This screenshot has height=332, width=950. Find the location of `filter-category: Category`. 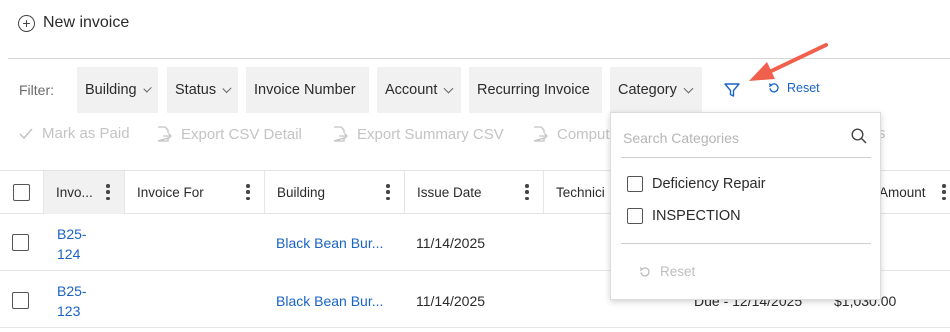

filter-category: Category is located at coordinates (656, 90).